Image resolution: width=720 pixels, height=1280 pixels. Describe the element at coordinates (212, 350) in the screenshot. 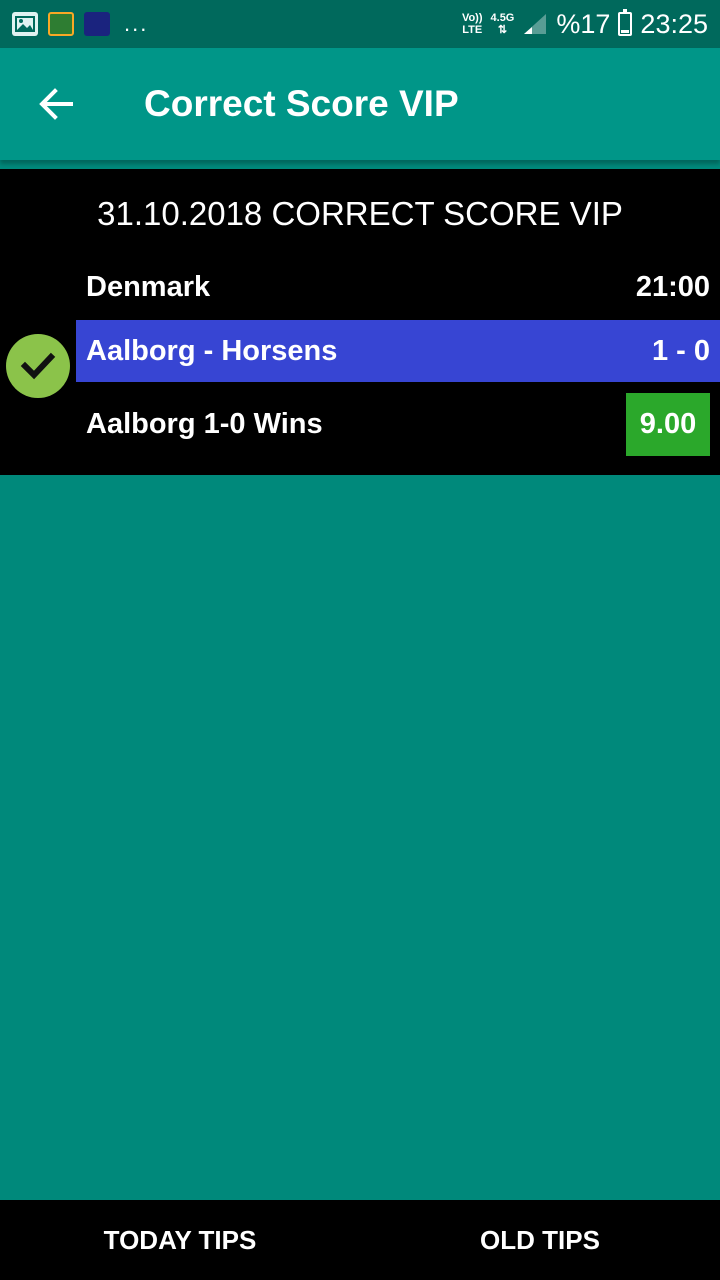

I see `match-teams: Aalborg - Horsens` at that location.